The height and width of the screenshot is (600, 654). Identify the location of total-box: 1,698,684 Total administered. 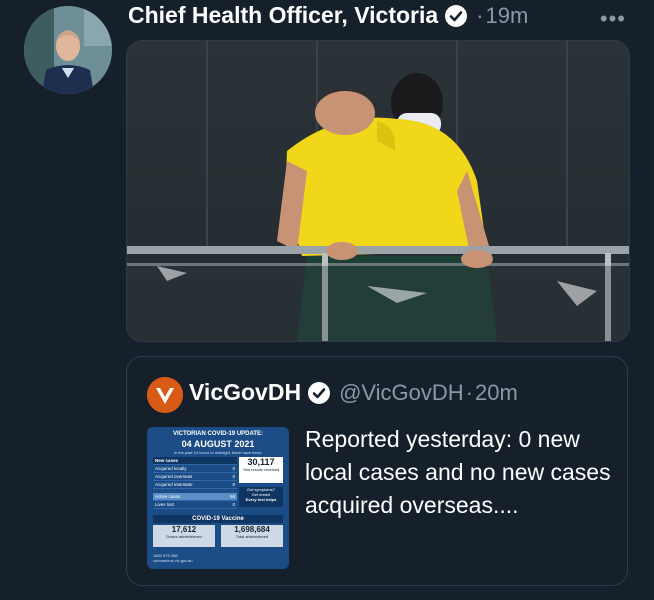
(252, 536).